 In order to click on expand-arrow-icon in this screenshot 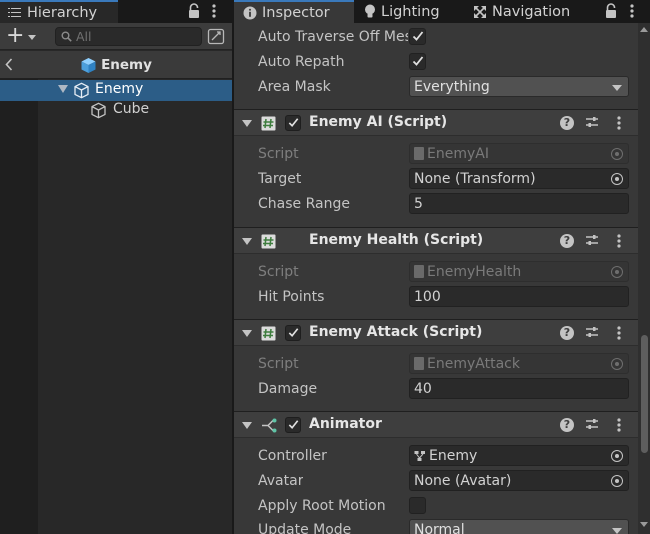, I will do `click(63, 89)`.